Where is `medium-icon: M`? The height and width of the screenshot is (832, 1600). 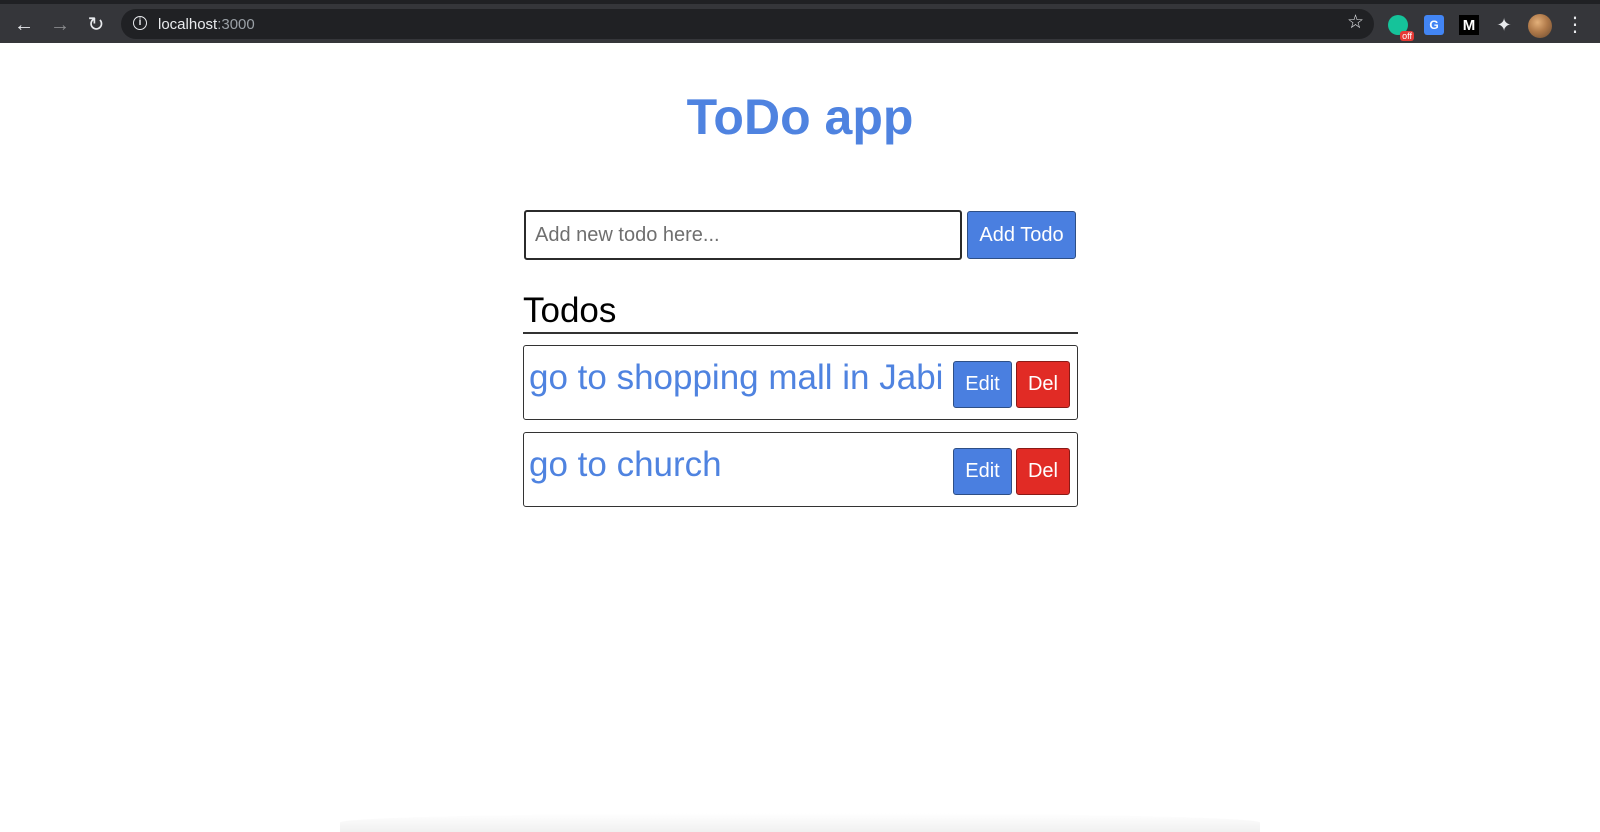 medium-icon: M is located at coordinates (1469, 25).